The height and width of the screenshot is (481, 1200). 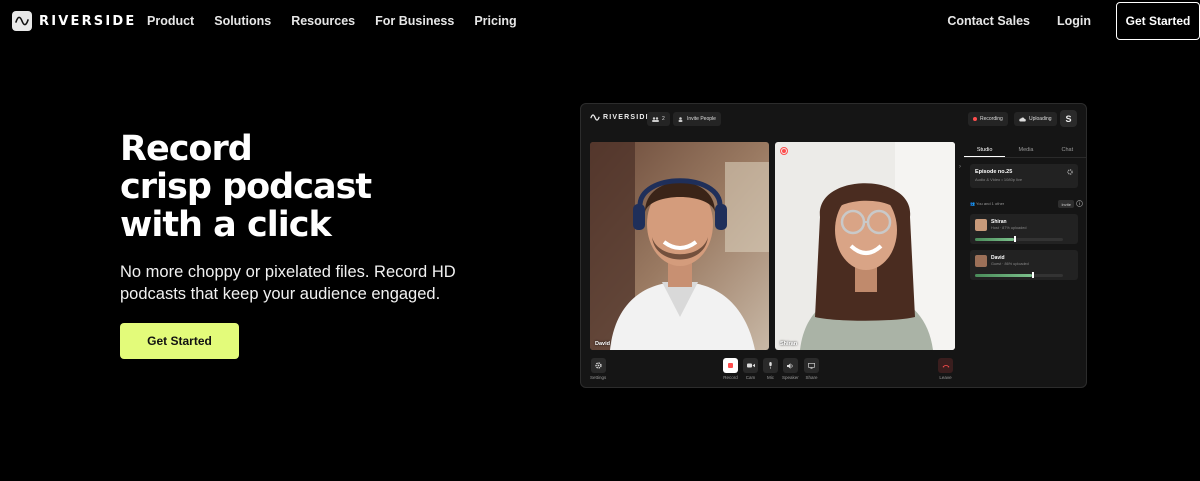 What do you see at coordinates (789, 344) in the screenshot?
I see `tile-name-shiran: Shiran` at bounding box center [789, 344].